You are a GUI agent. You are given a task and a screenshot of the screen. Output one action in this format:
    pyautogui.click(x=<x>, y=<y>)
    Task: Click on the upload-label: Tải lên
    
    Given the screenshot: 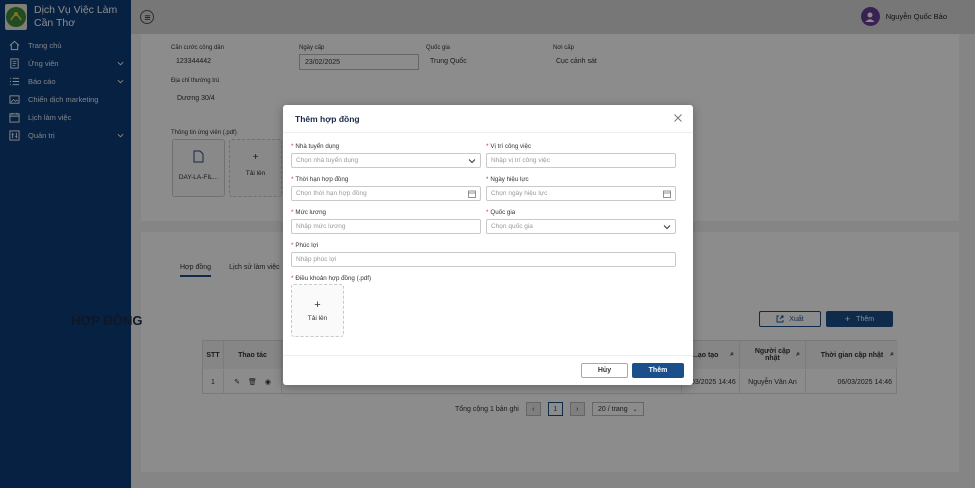 What is the action you would take?
    pyautogui.click(x=317, y=318)
    